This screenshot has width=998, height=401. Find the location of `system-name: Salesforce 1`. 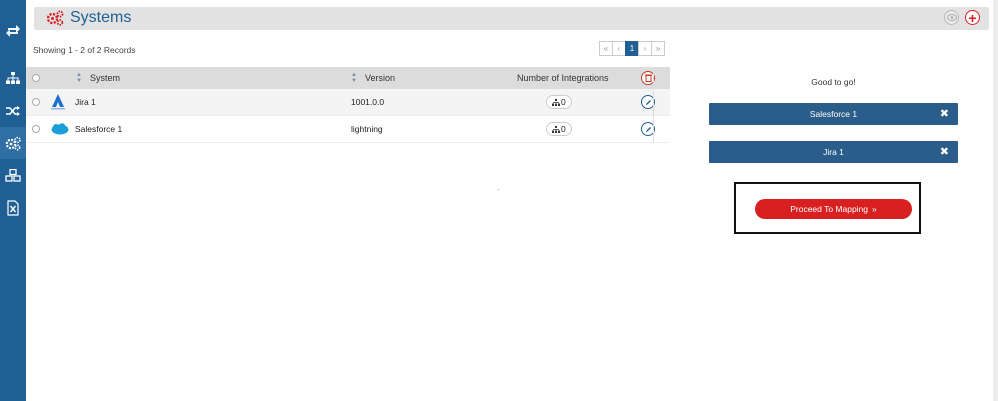

system-name: Salesforce 1 is located at coordinates (99, 129).